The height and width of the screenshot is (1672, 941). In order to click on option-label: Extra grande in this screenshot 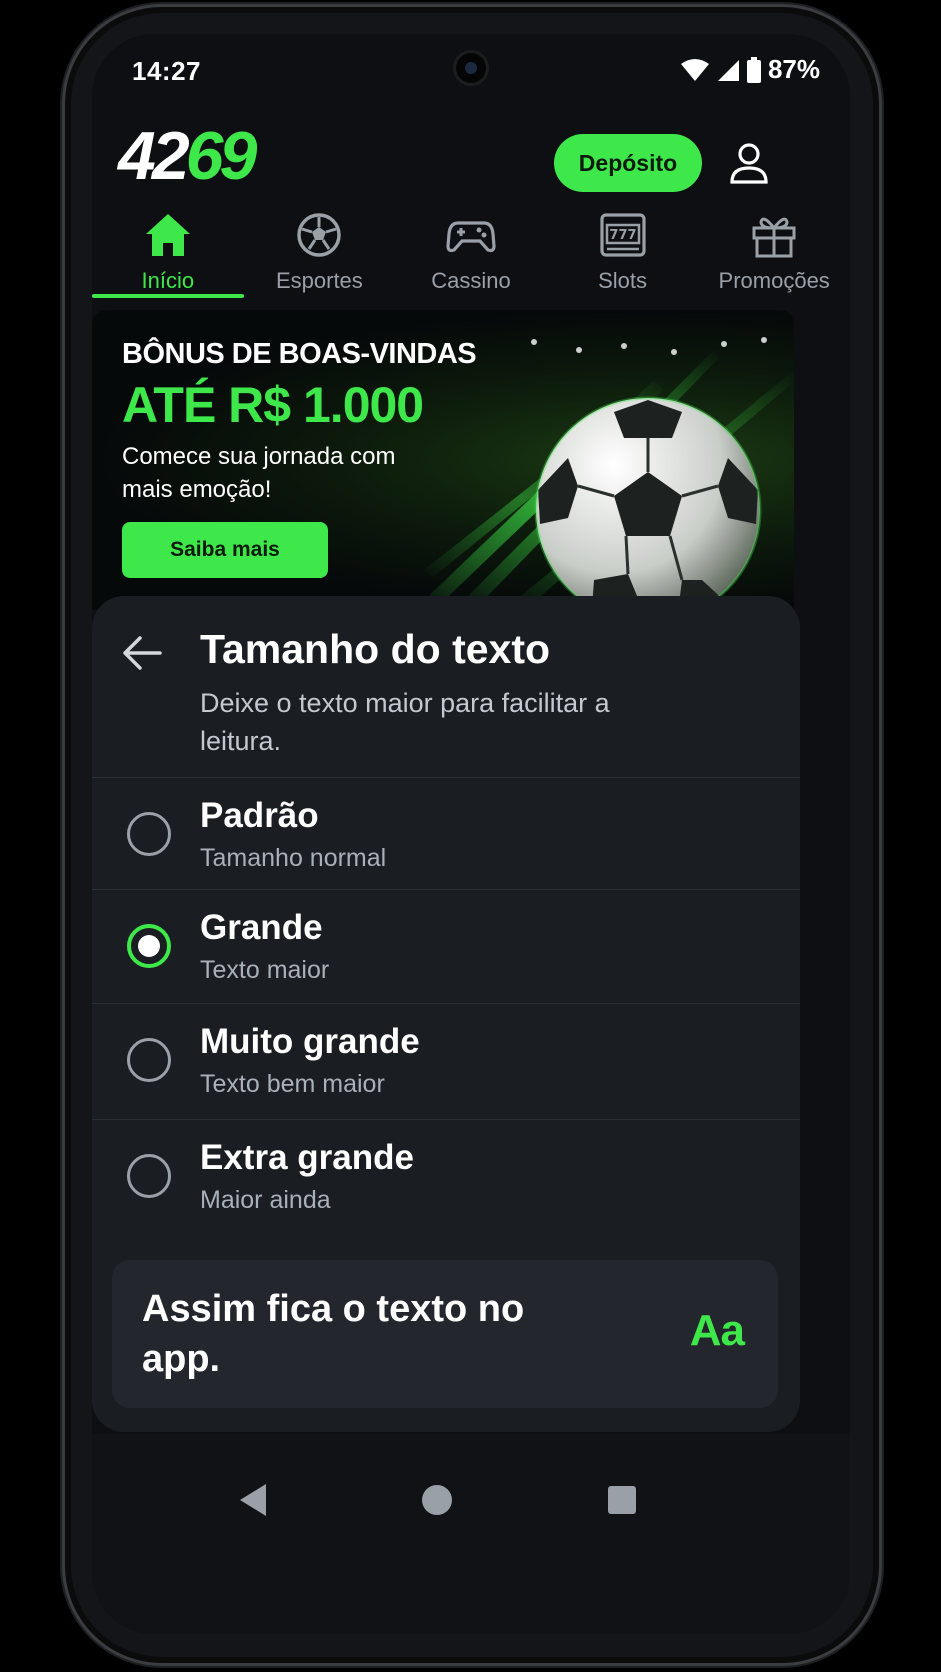, I will do `click(307, 1157)`.